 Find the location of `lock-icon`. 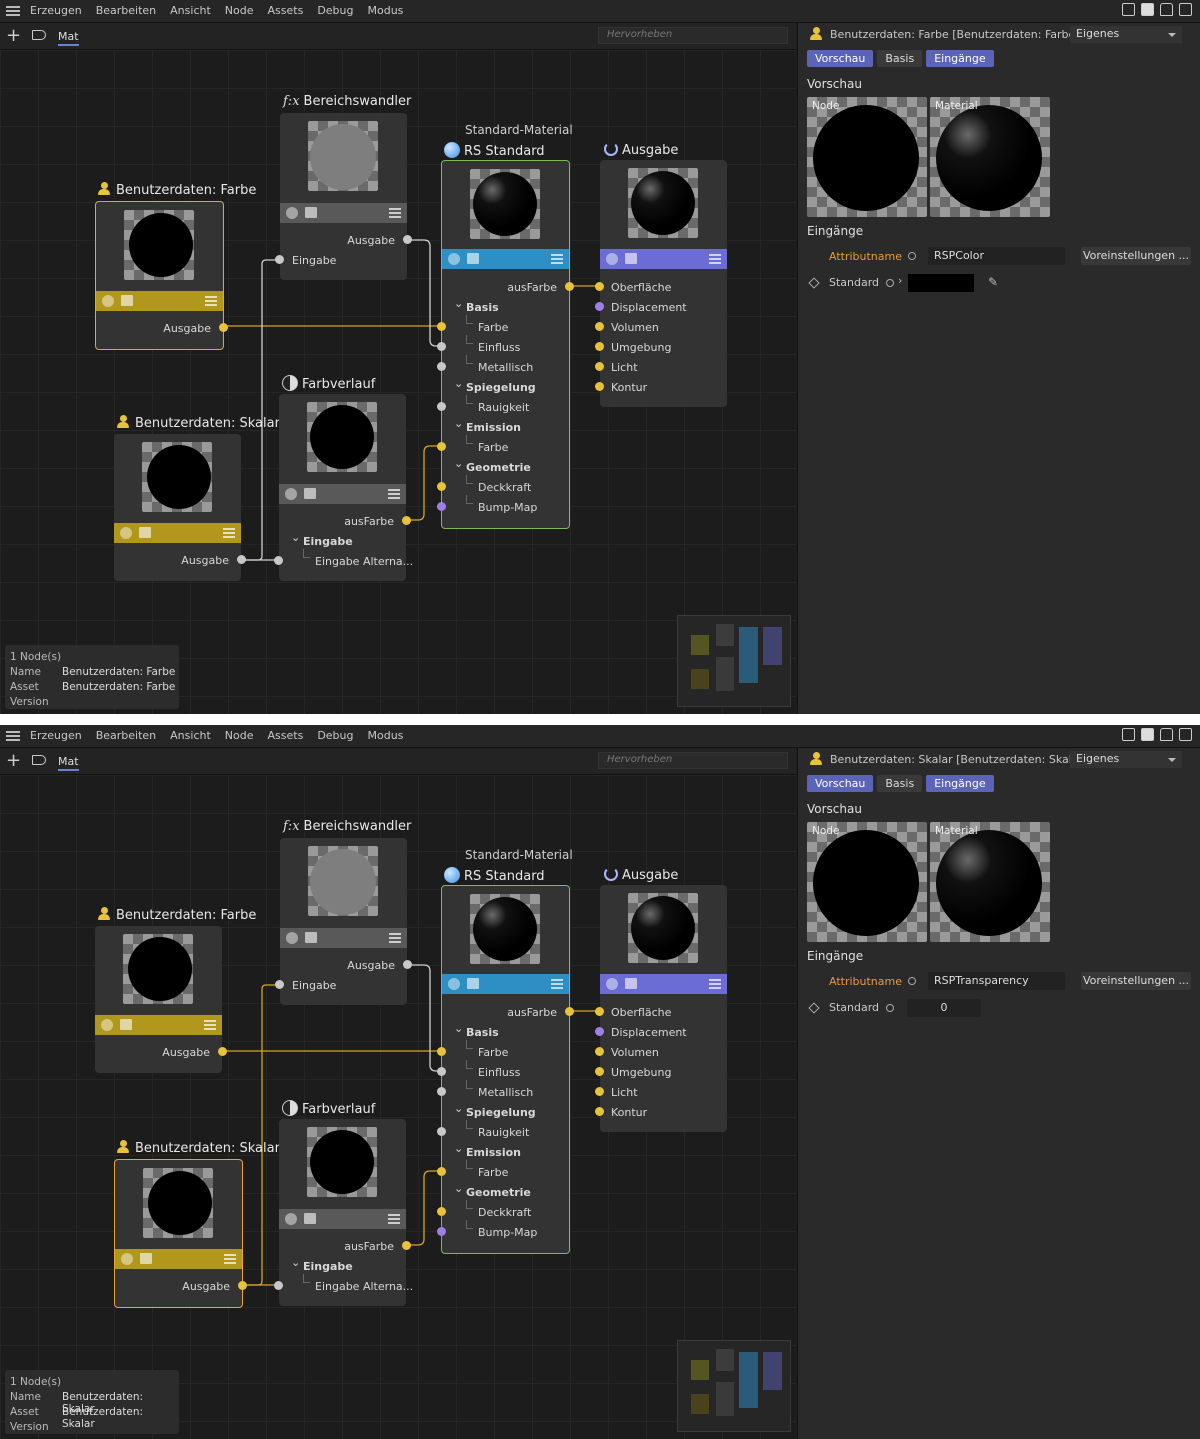

lock-icon is located at coordinates (1166, 9).